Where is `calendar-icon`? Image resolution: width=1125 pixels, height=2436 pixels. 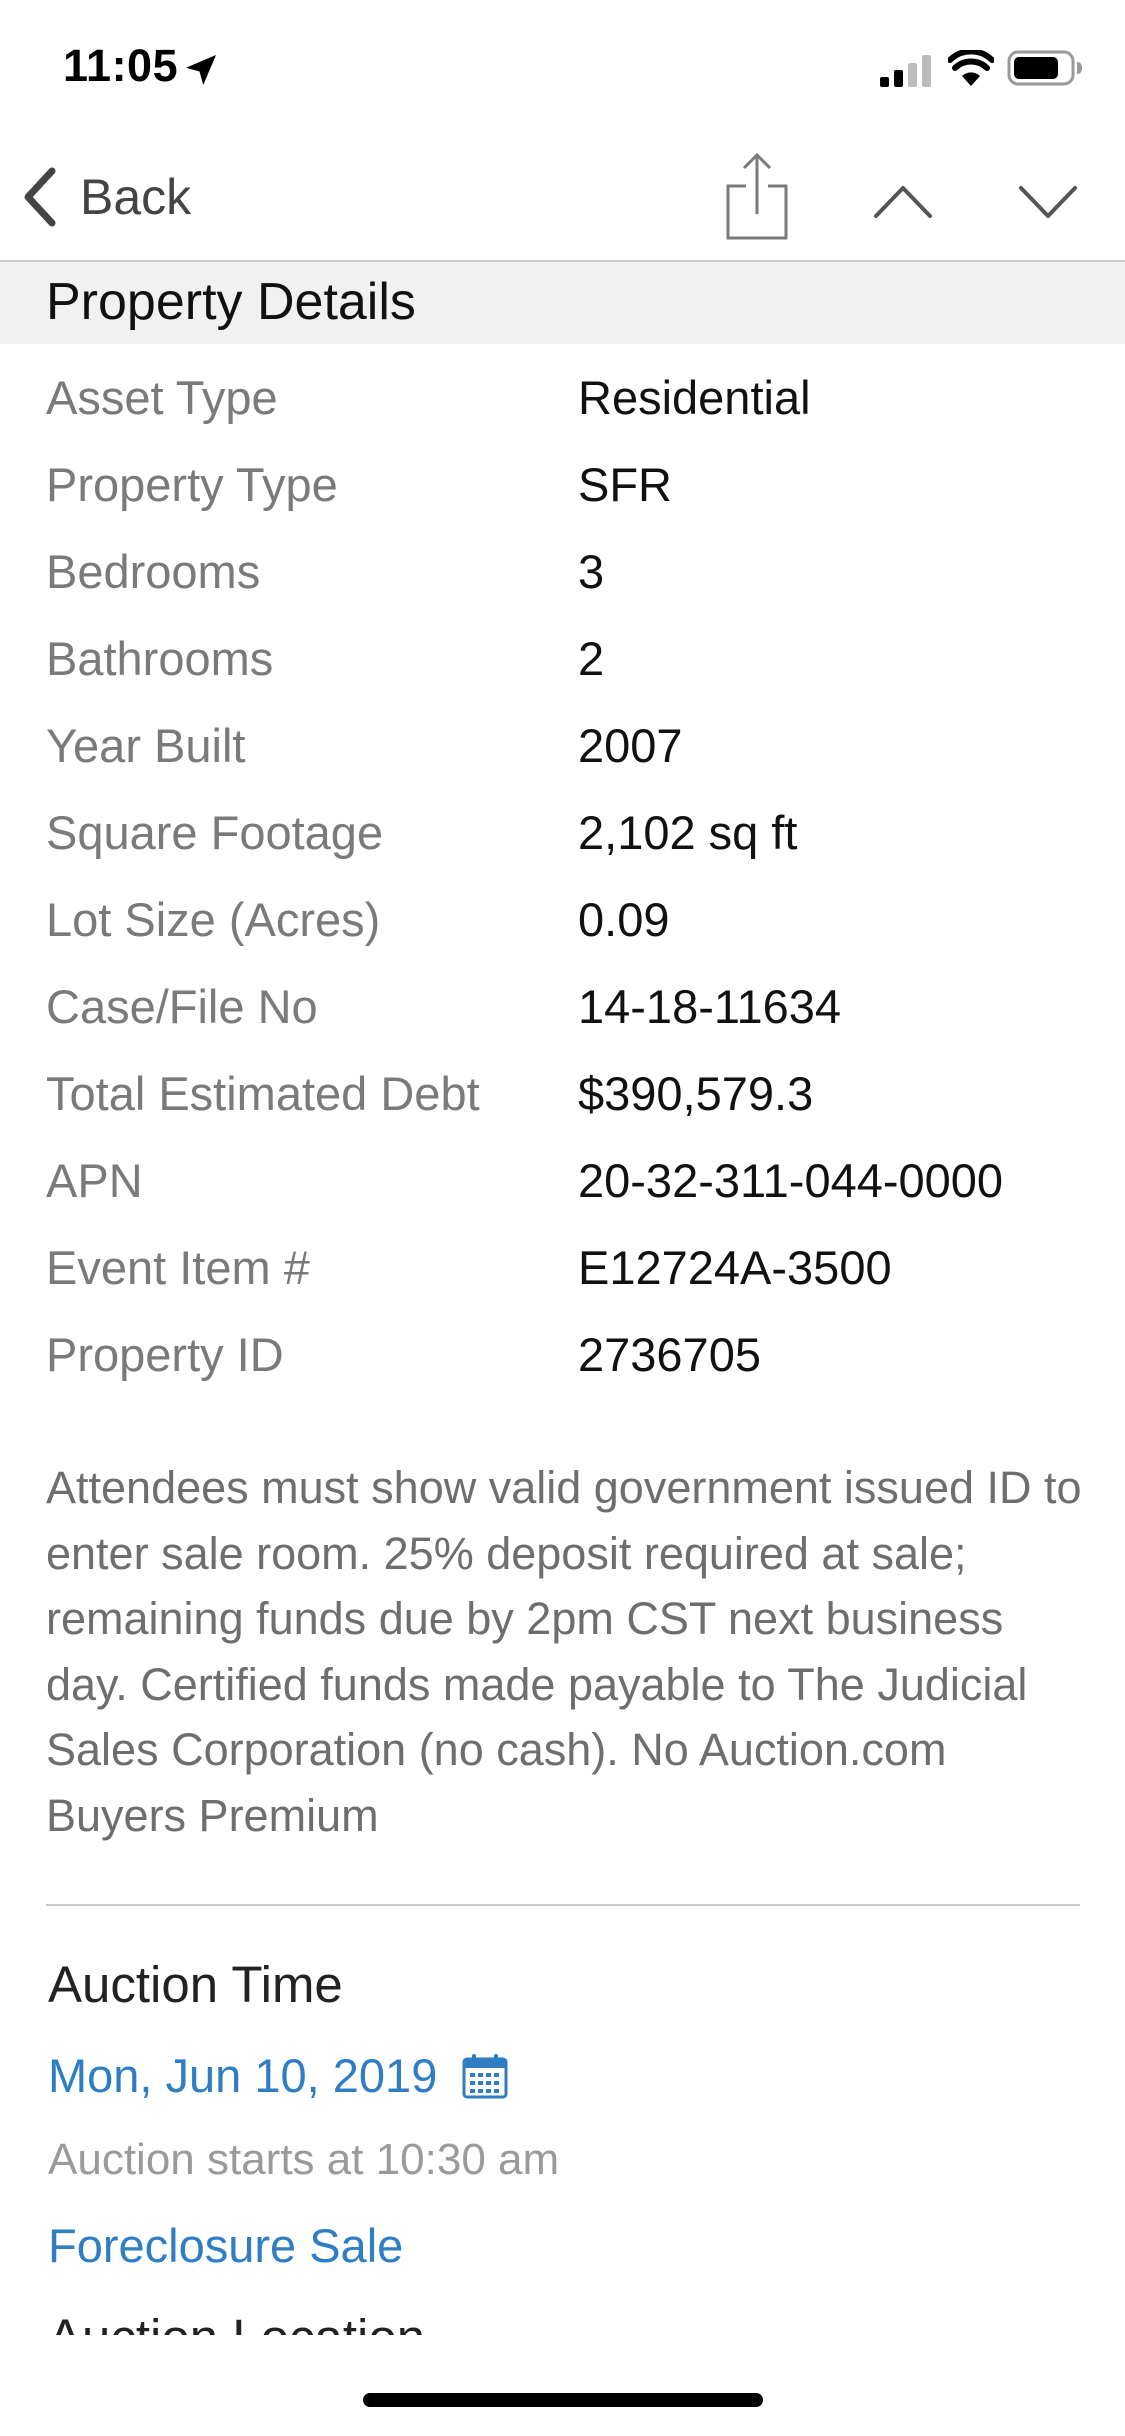 calendar-icon is located at coordinates (485, 2076).